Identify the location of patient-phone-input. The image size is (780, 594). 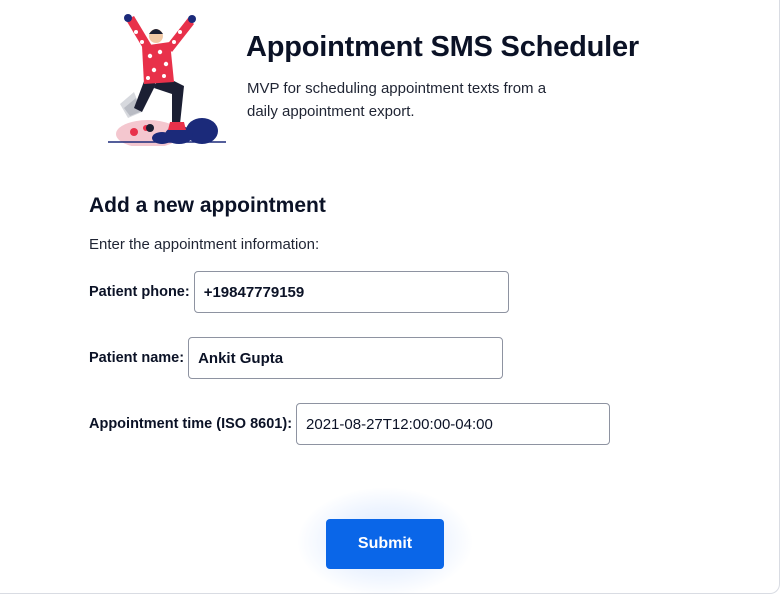
(351, 292).